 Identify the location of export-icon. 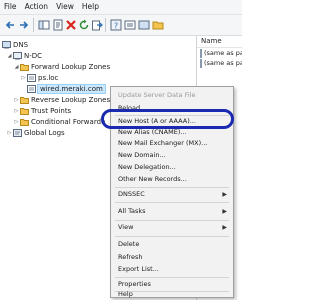
(96, 24).